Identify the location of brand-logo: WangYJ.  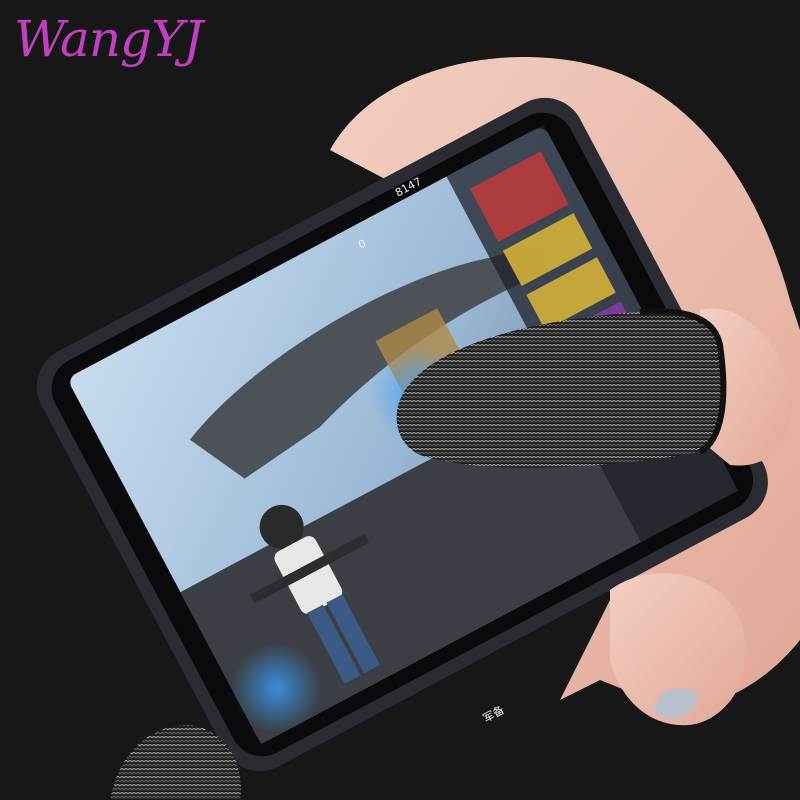
(108, 39).